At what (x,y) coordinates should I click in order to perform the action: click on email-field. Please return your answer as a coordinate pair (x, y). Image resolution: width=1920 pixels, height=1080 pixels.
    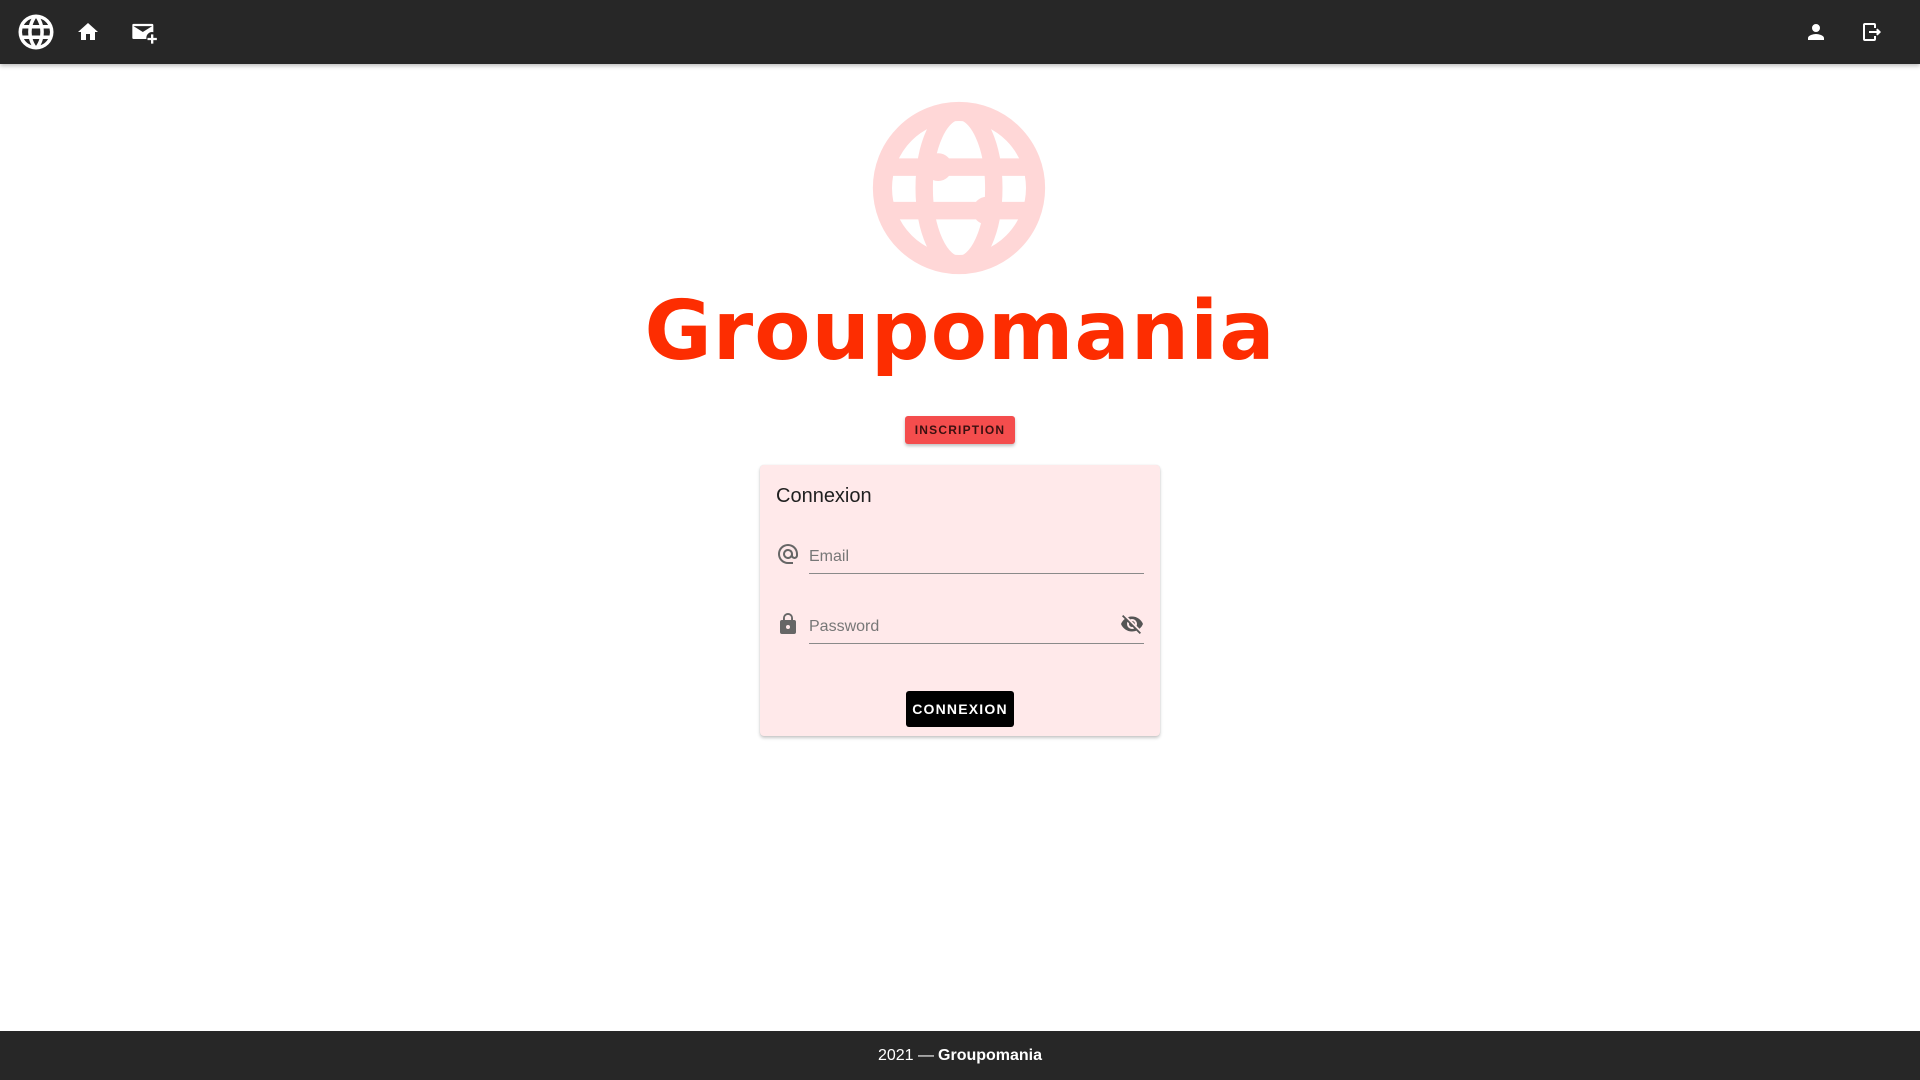
    Looking at the image, I should click on (960, 554).